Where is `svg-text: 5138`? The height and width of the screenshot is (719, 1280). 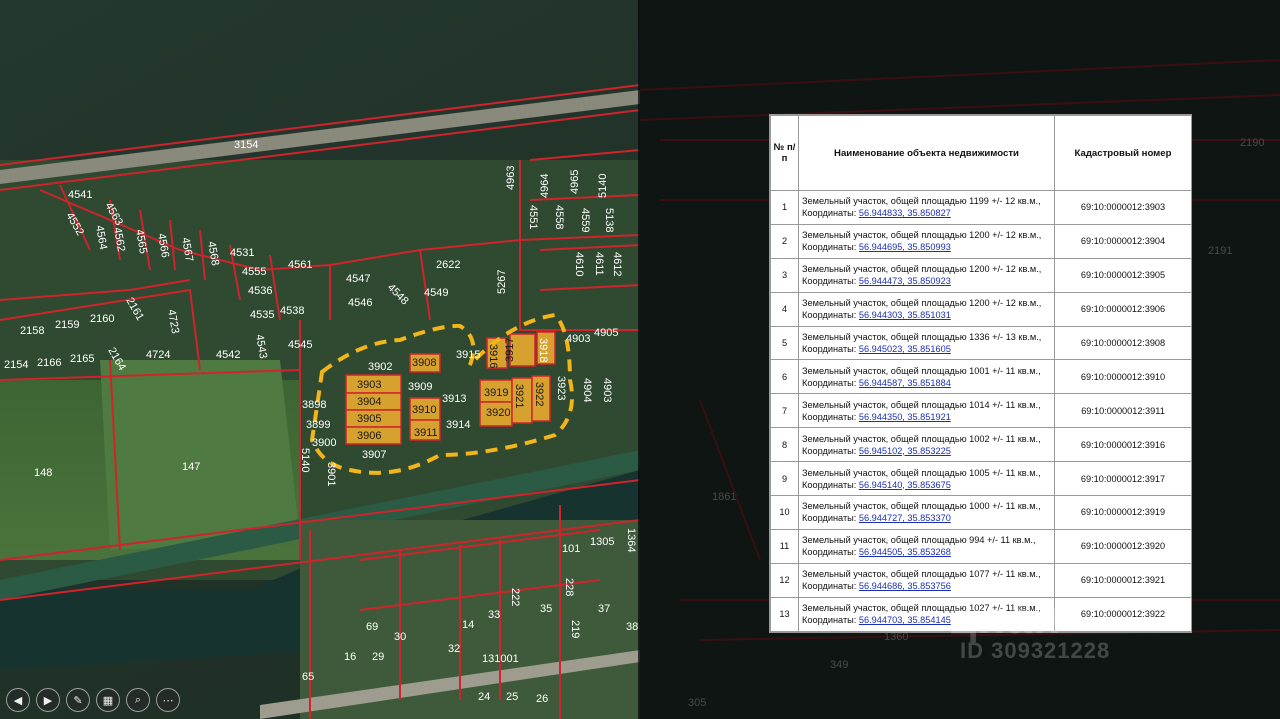 svg-text: 5138 is located at coordinates (609, 220).